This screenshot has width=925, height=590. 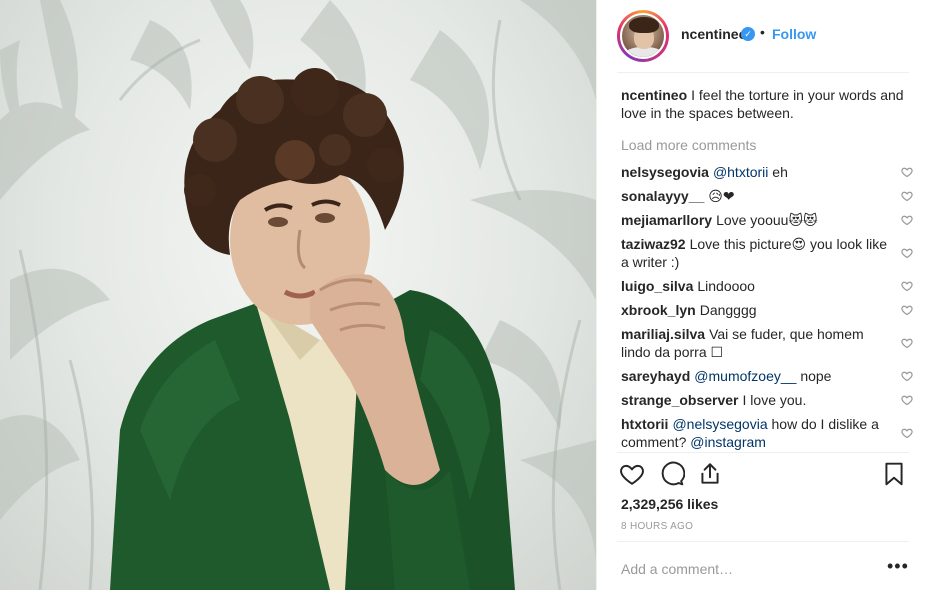 I want to click on heart-outline-icon, so click(x=633, y=475).